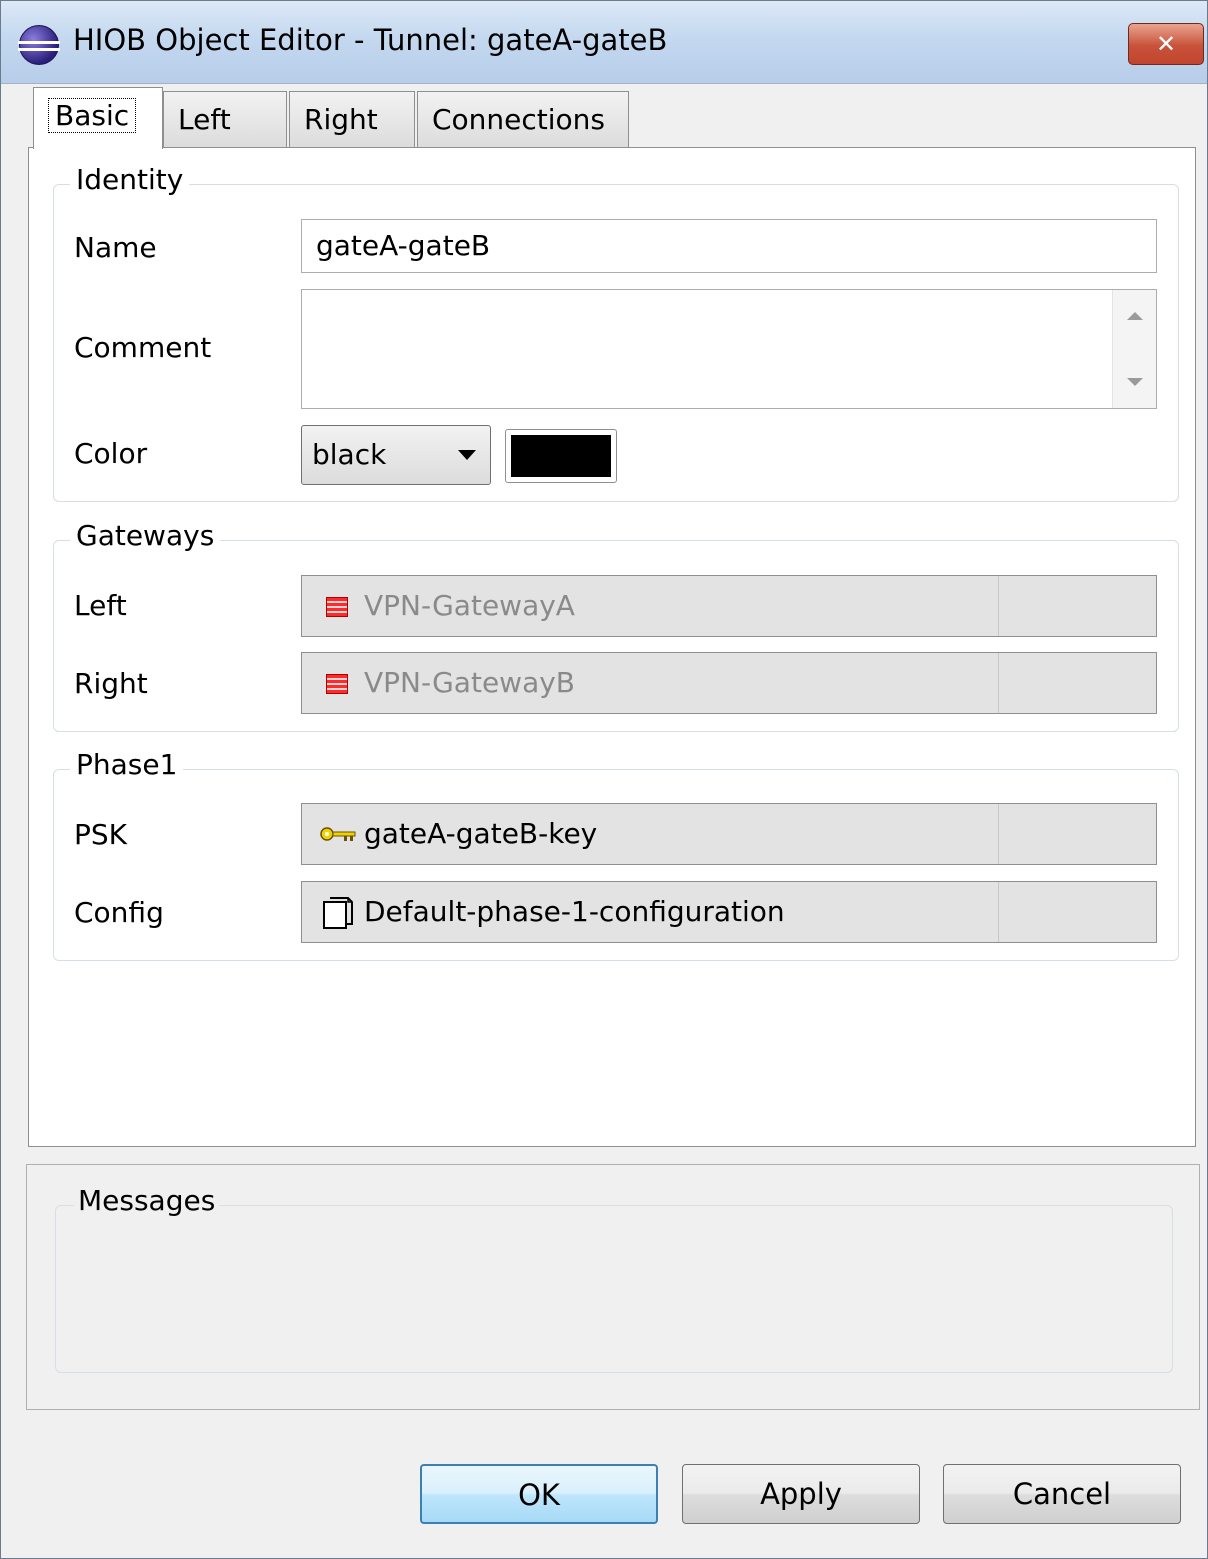 This screenshot has width=1208, height=1559. I want to click on document-icon, so click(338, 913).